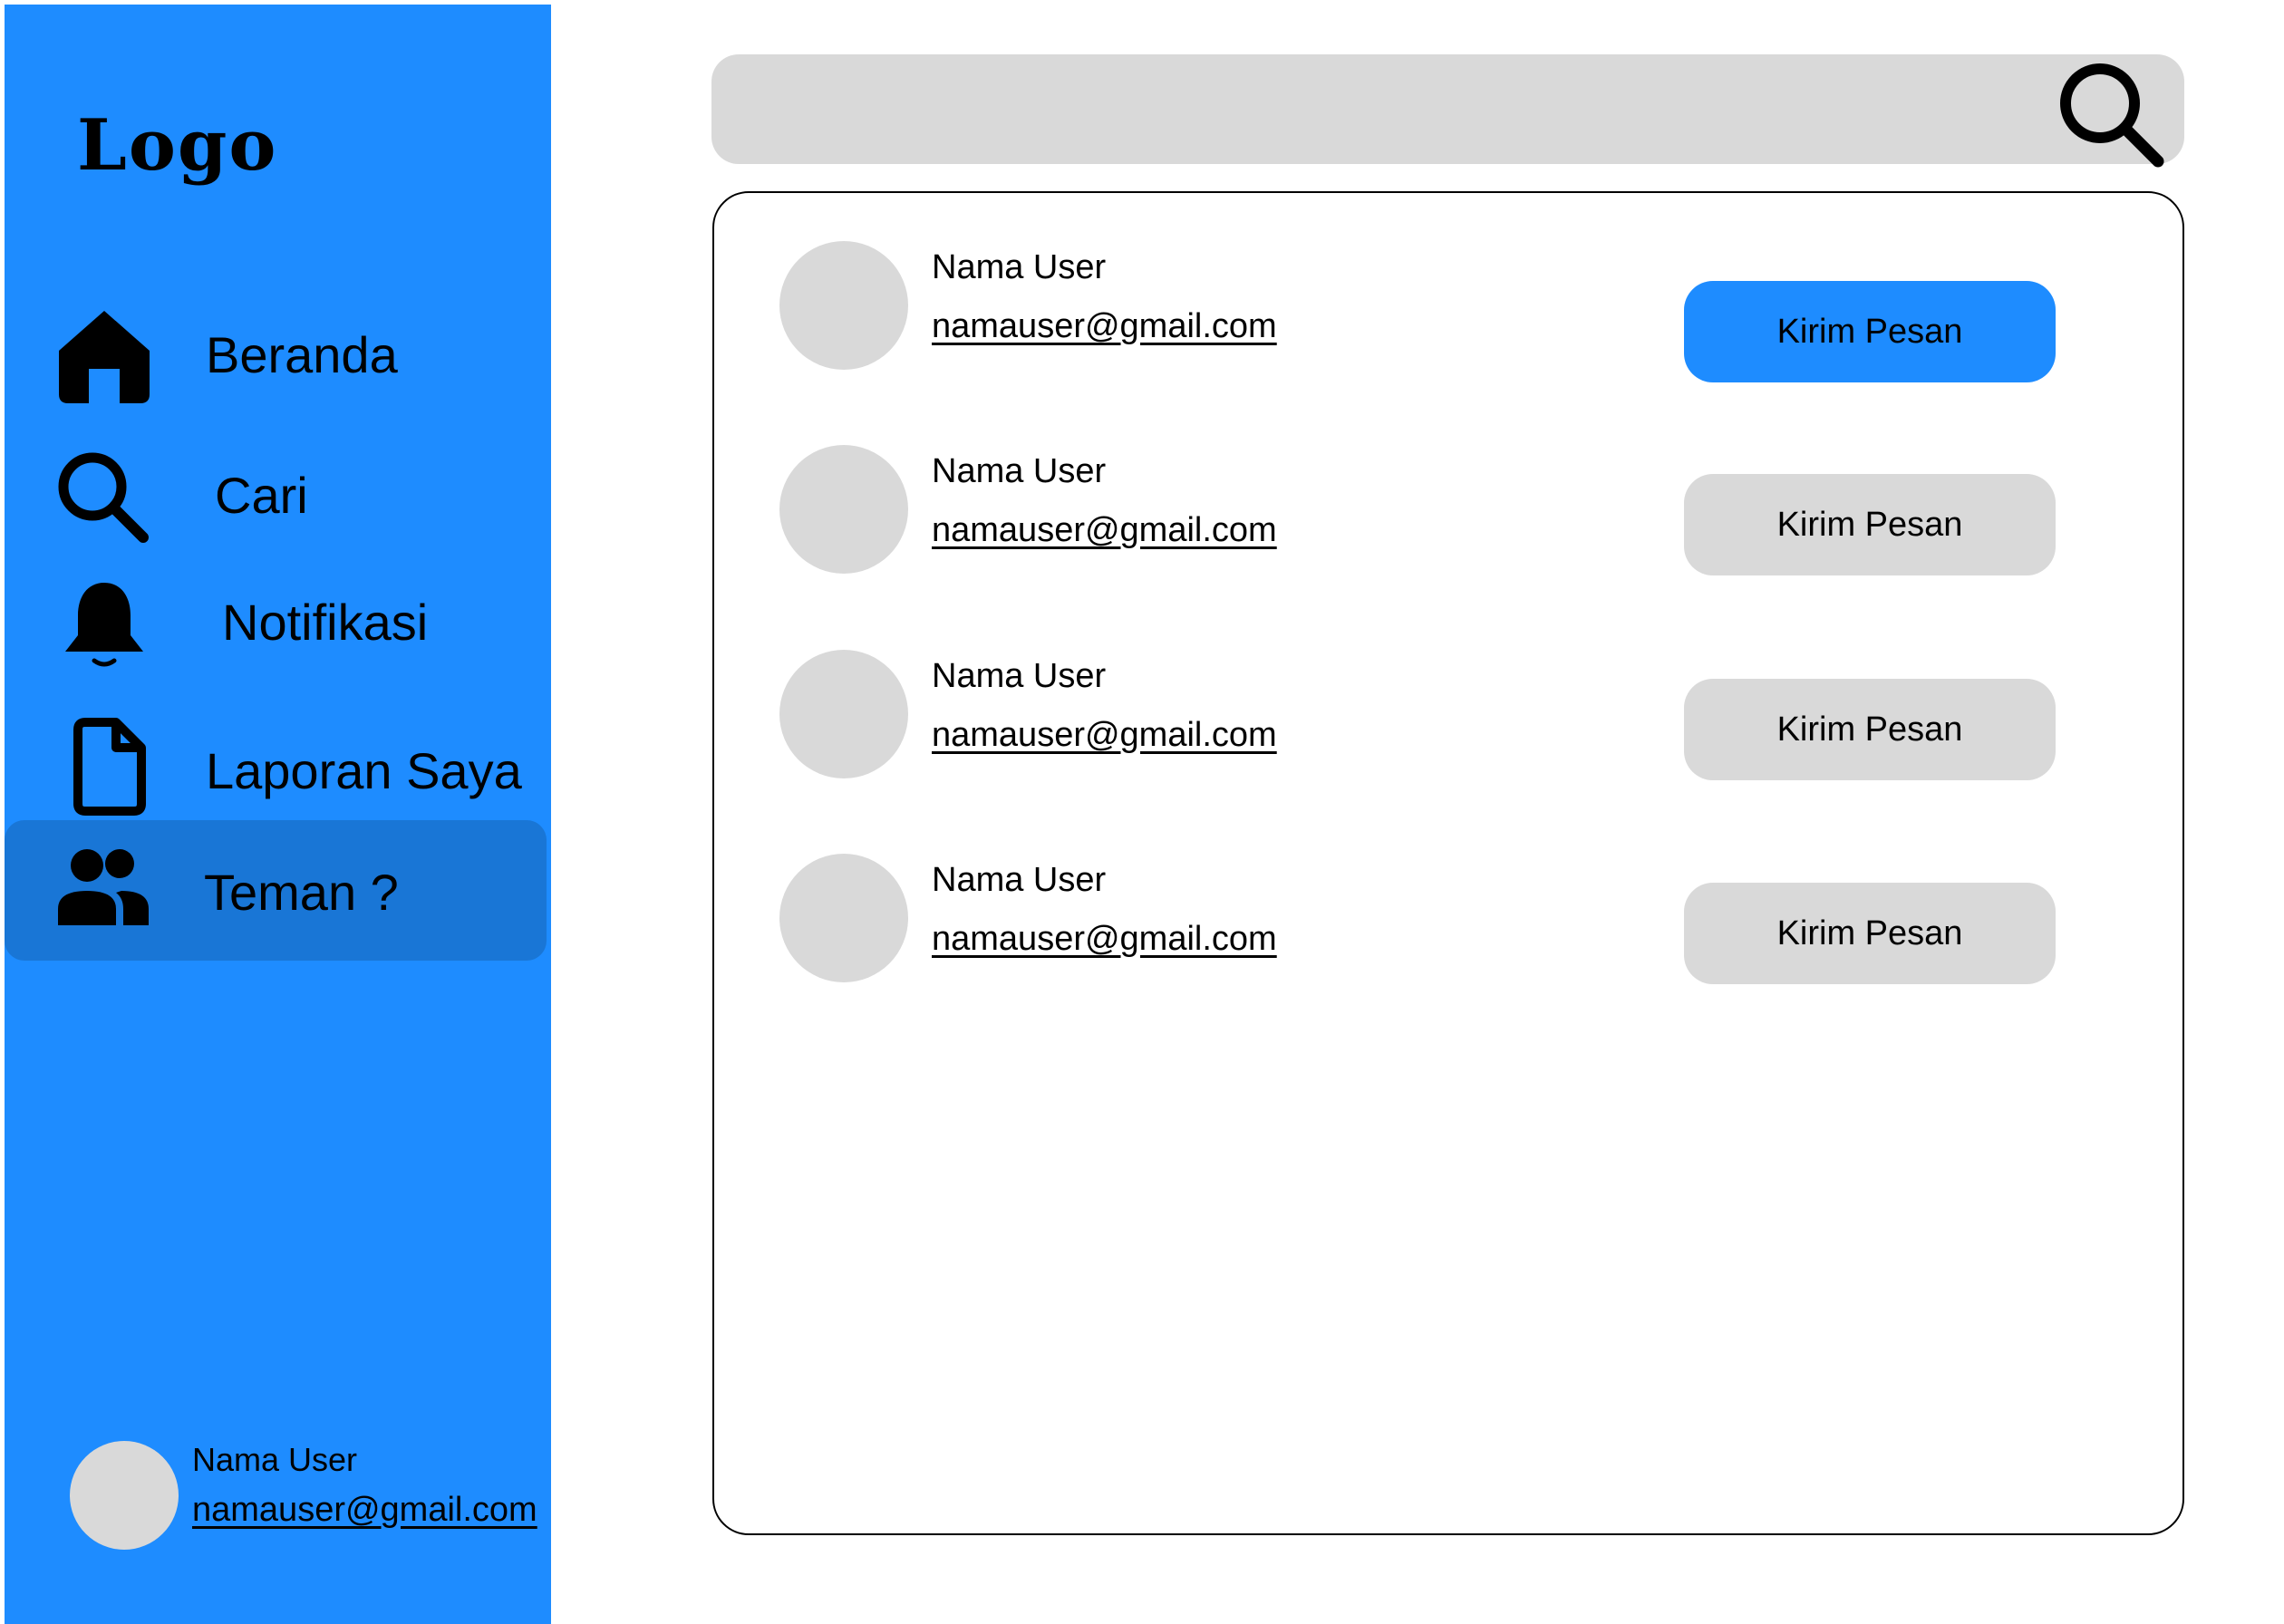 Image resolution: width=2284 pixels, height=1624 pixels. What do you see at coordinates (275, 1459) in the screenshot?
I see `profile-name: Nama User` at bounding box center [275, 1459].